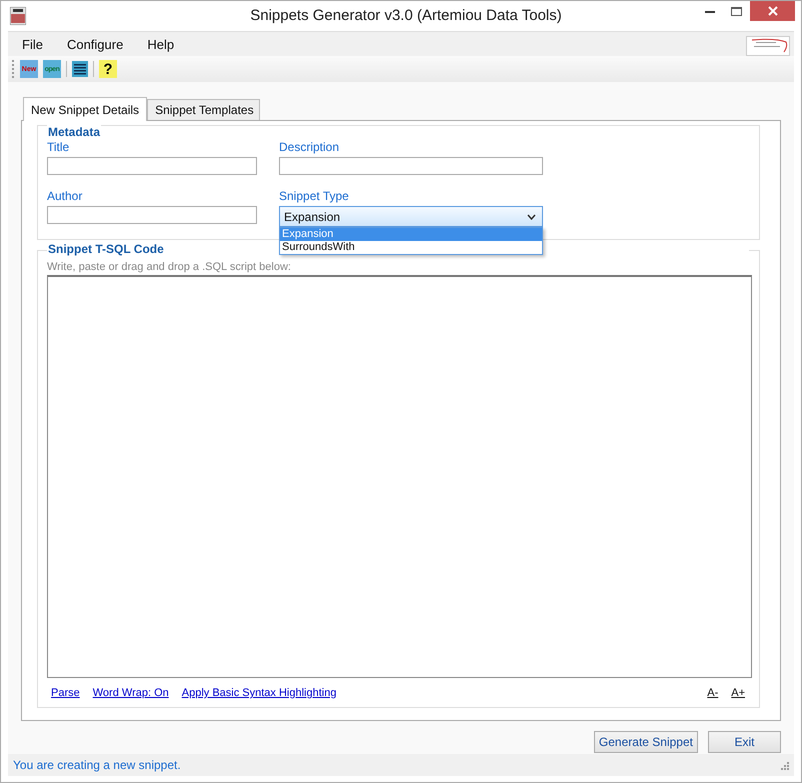  What do you see at coordinates (309, 147) in the screenshot?
I see `field-label: Description` at bounding box center [309, 147].